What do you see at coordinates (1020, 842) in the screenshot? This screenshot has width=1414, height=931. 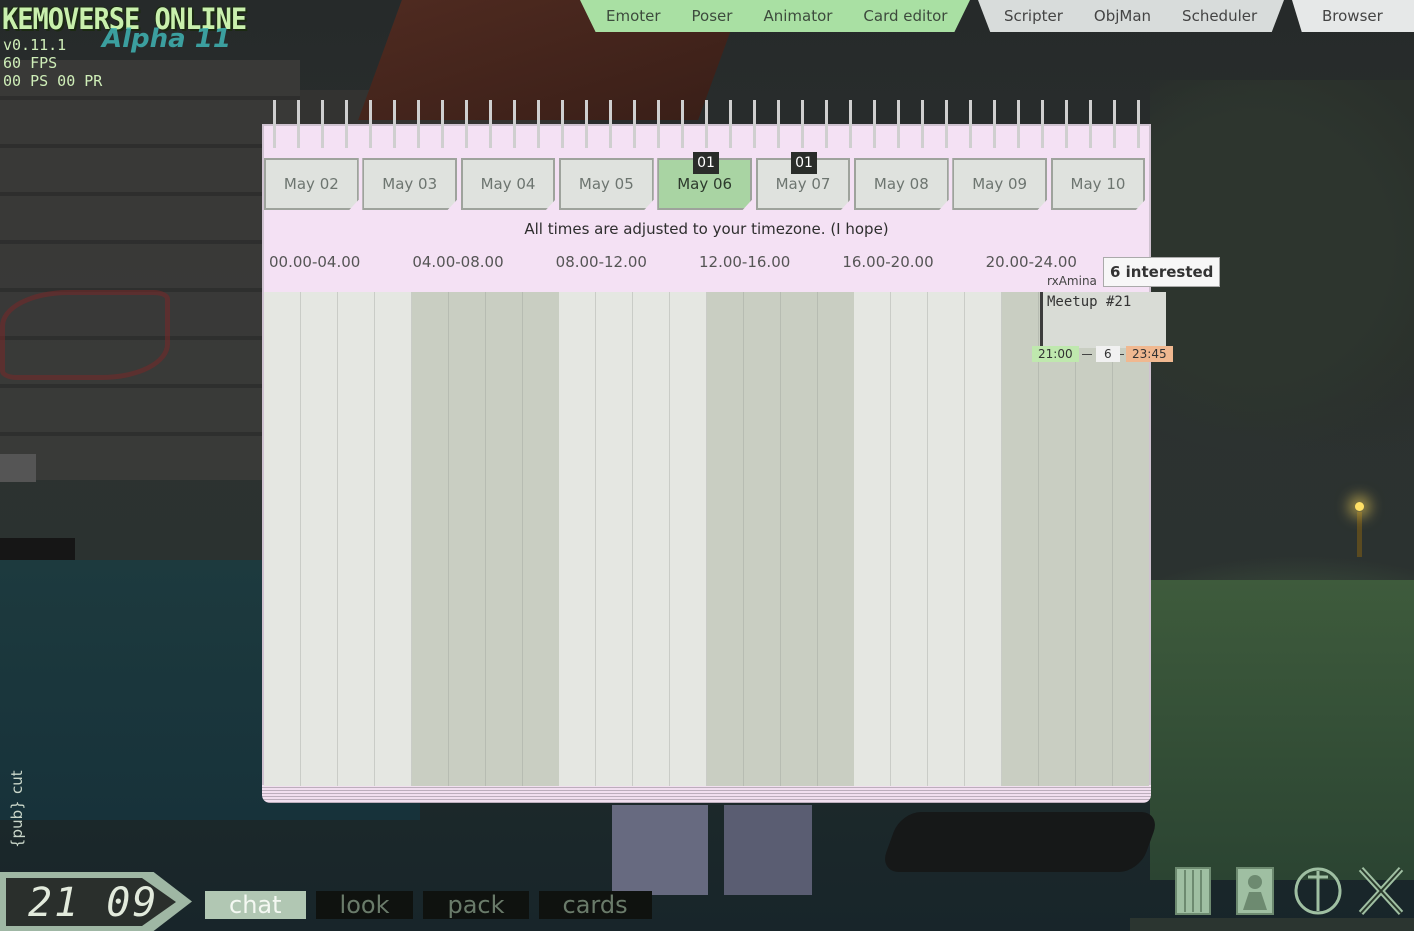 I see `scenery-shadow` at bounding box center [1020, 842].